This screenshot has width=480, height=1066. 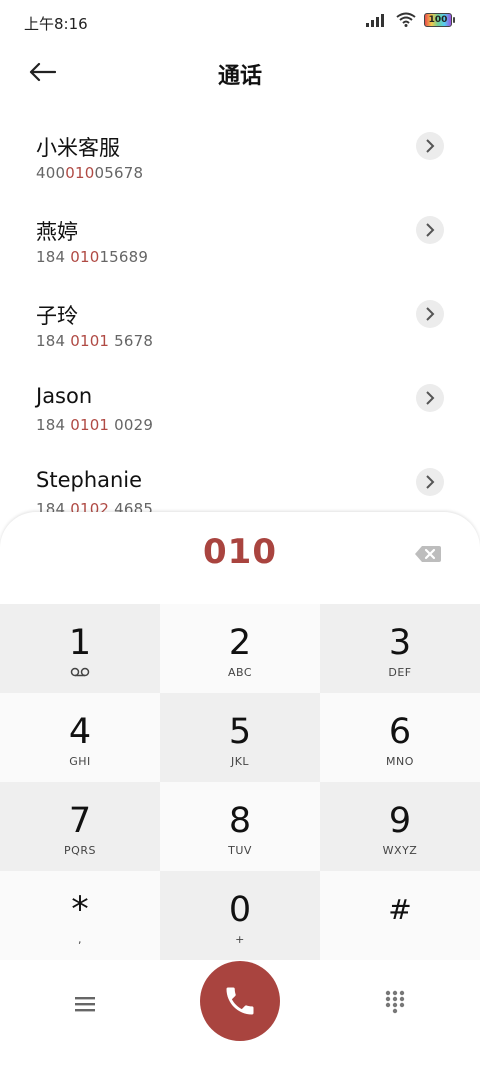 I want to click on page-title: 通话, so click(x=239, y=76).